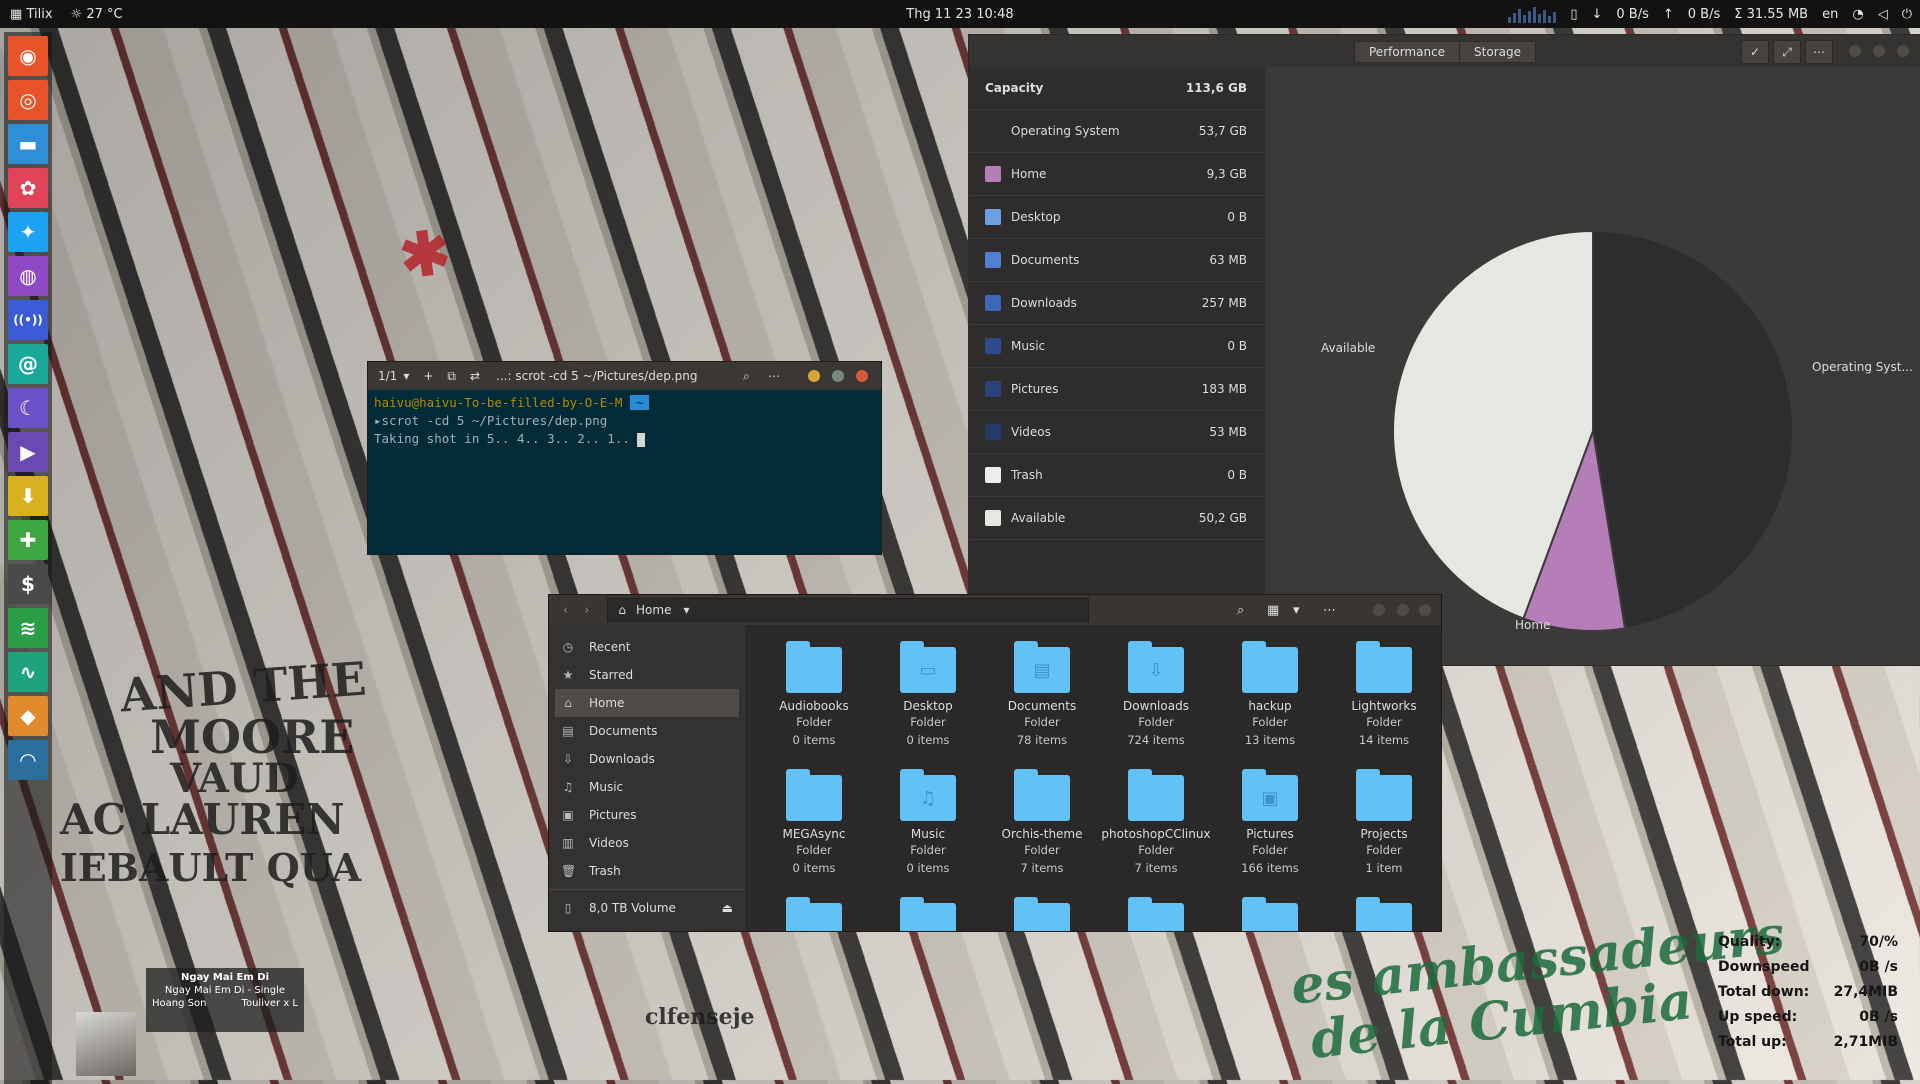 This screenshot has height=1084, width=1920. What do you see at coordinates (647, 815) in the screenshot?
I see `sidebar-item-pictures: ▣ Pictures` at bounding box center [647, 815].